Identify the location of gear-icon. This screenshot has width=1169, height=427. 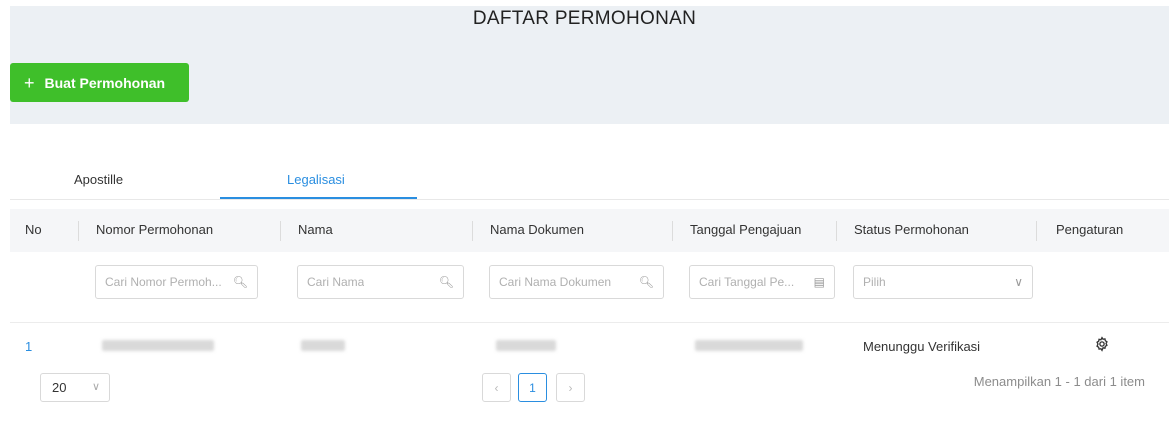
(1102, 344).